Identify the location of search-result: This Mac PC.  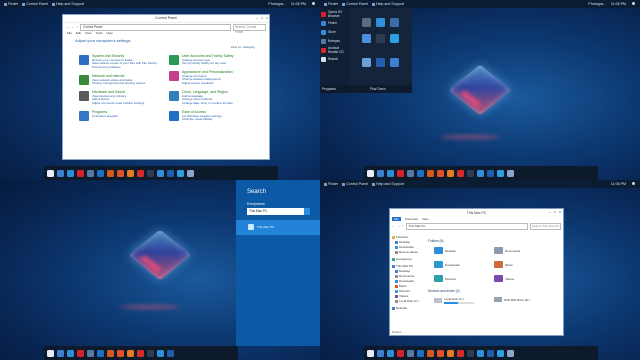
(278, 227).